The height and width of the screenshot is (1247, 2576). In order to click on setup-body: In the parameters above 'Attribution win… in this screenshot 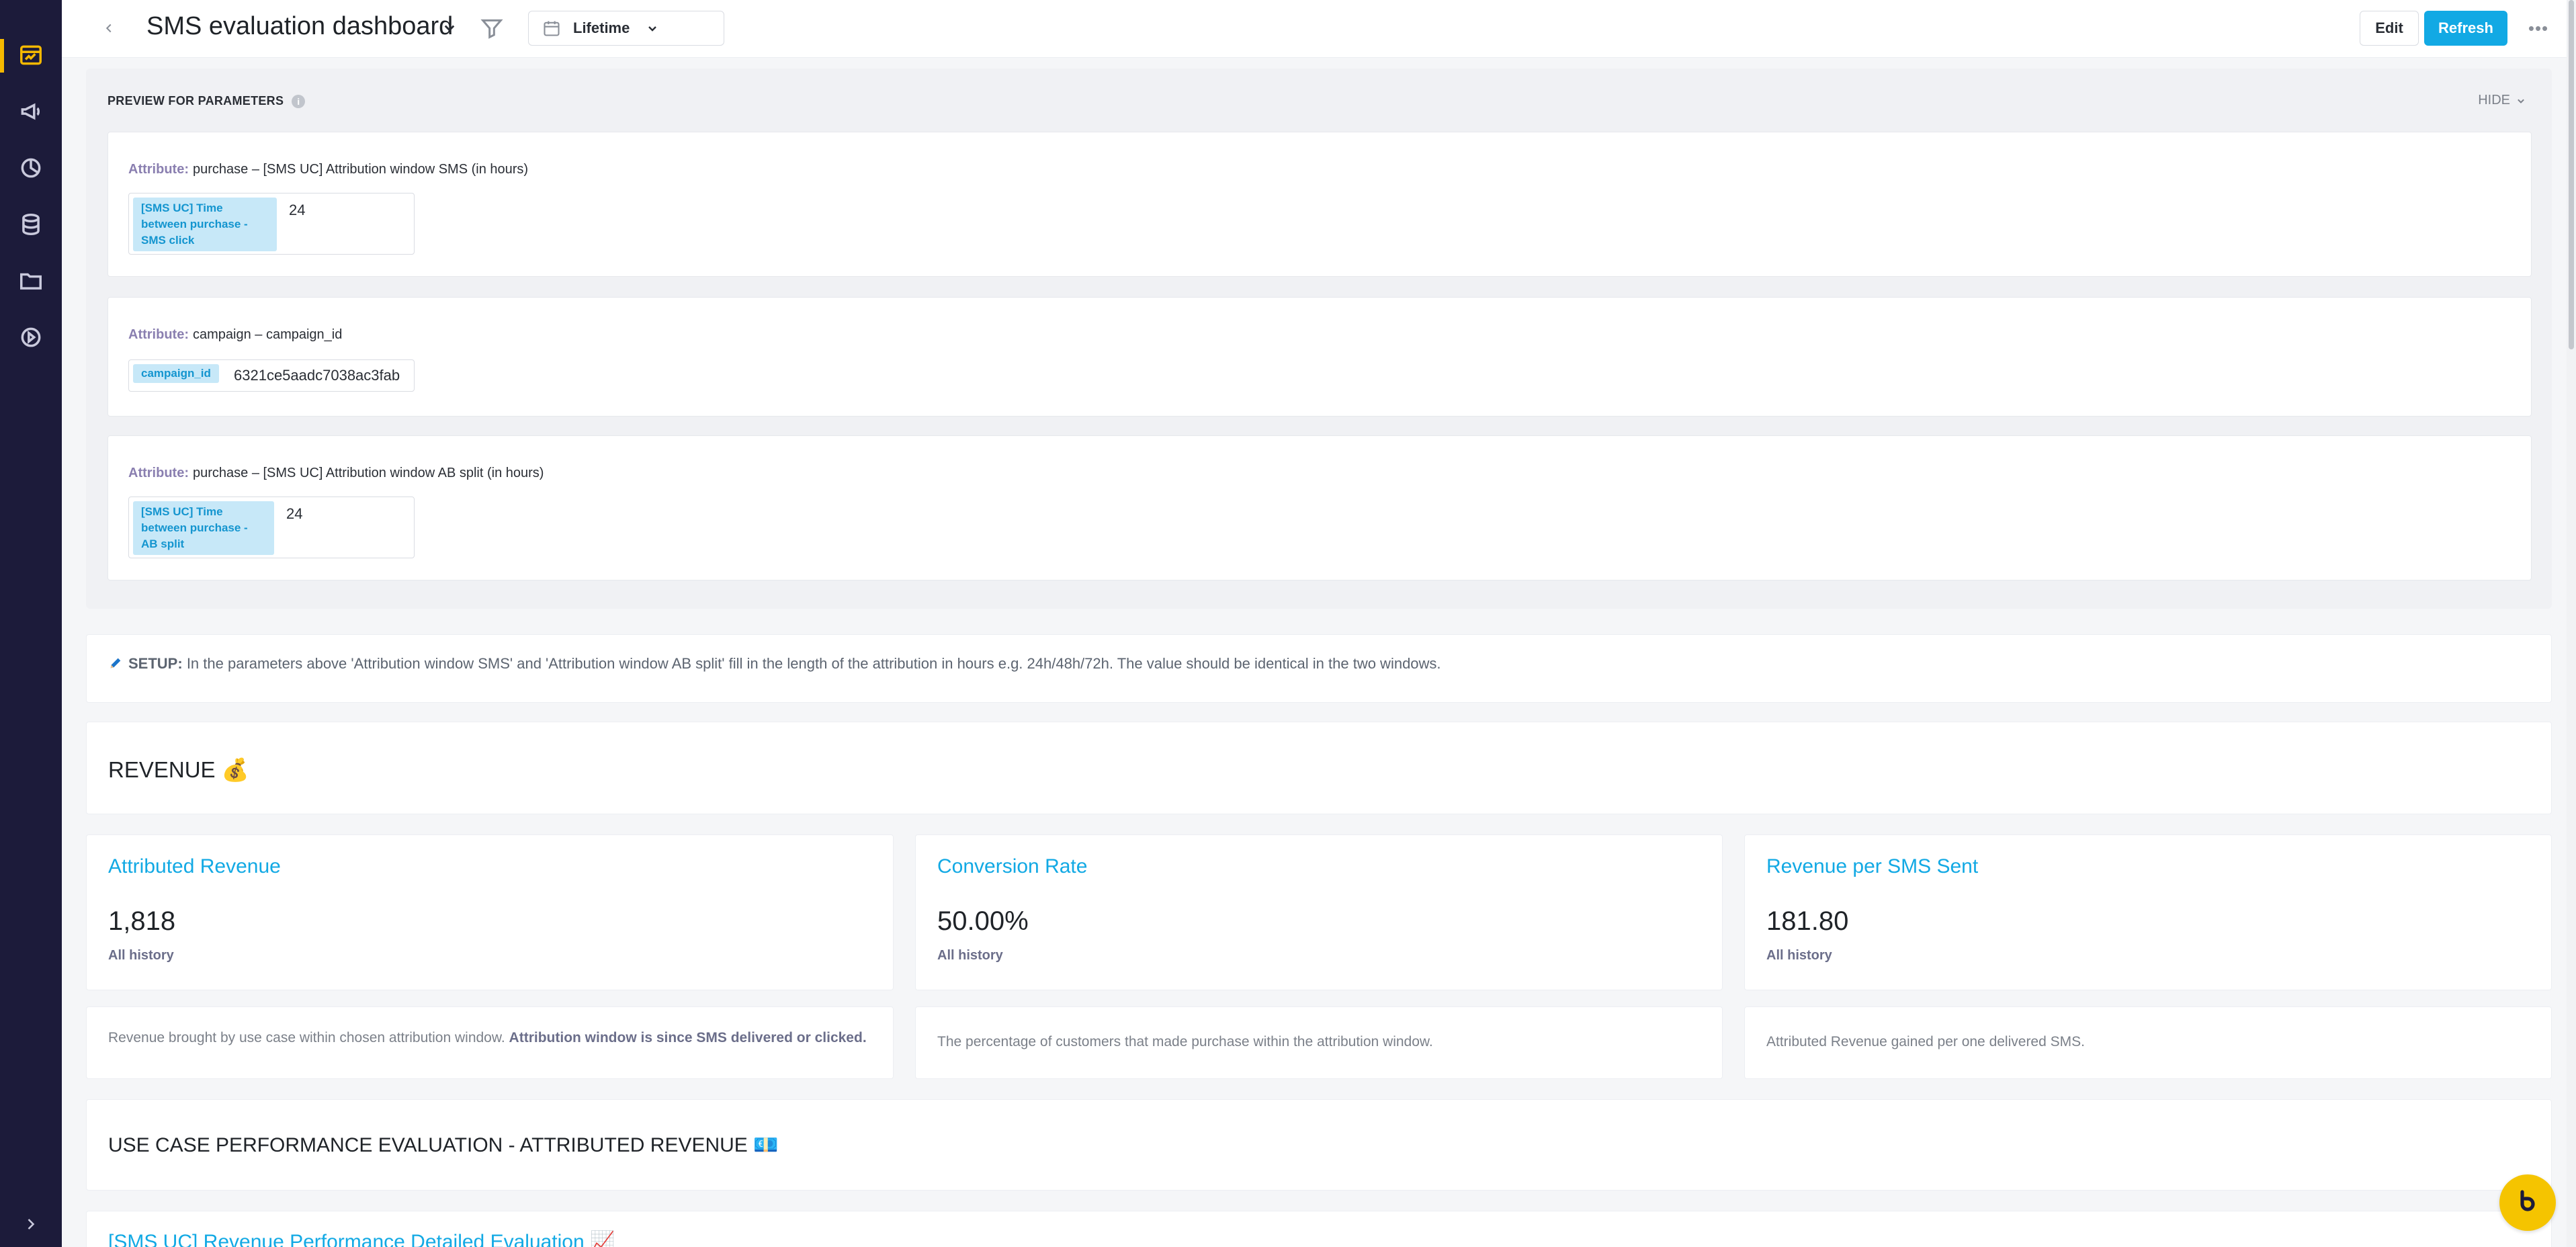, I will do `click(813, 663)`.